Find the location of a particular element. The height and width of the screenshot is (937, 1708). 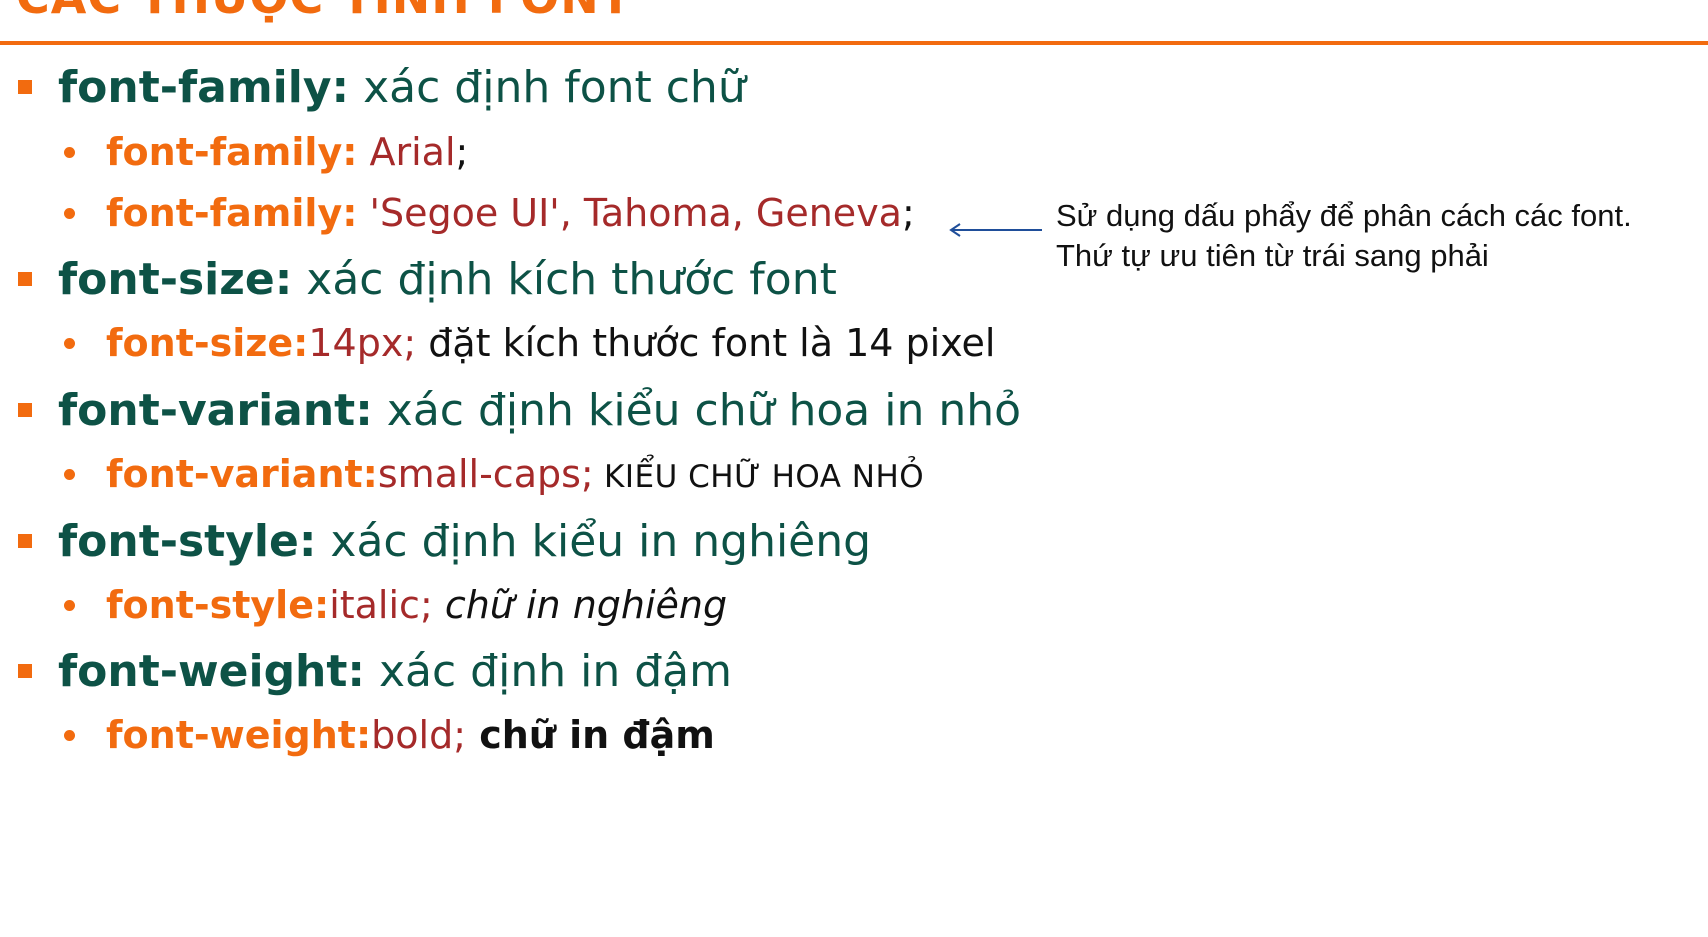

left-arrow-icon is located at coordinates (995, 230).